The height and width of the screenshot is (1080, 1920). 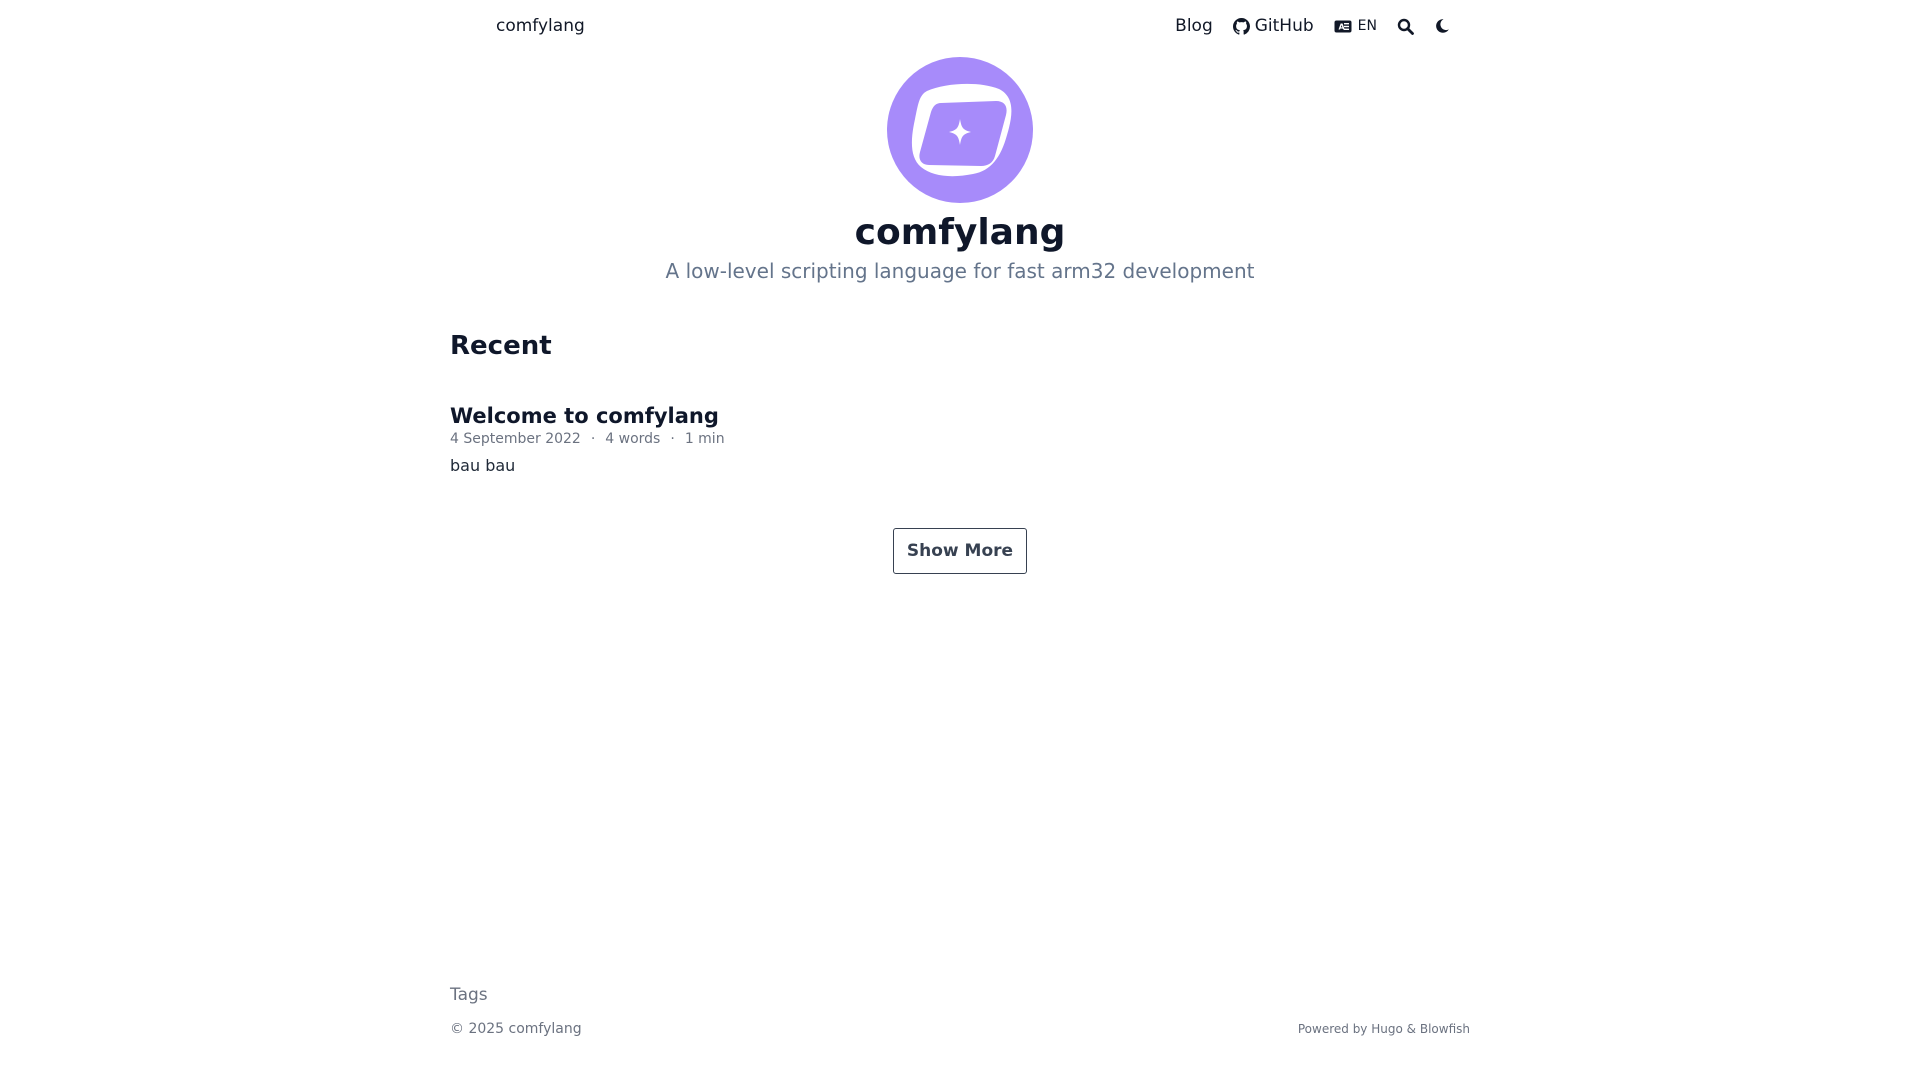 I want to click on main-nav: Blog GitHub A EN, so click(x=1312, y=26).